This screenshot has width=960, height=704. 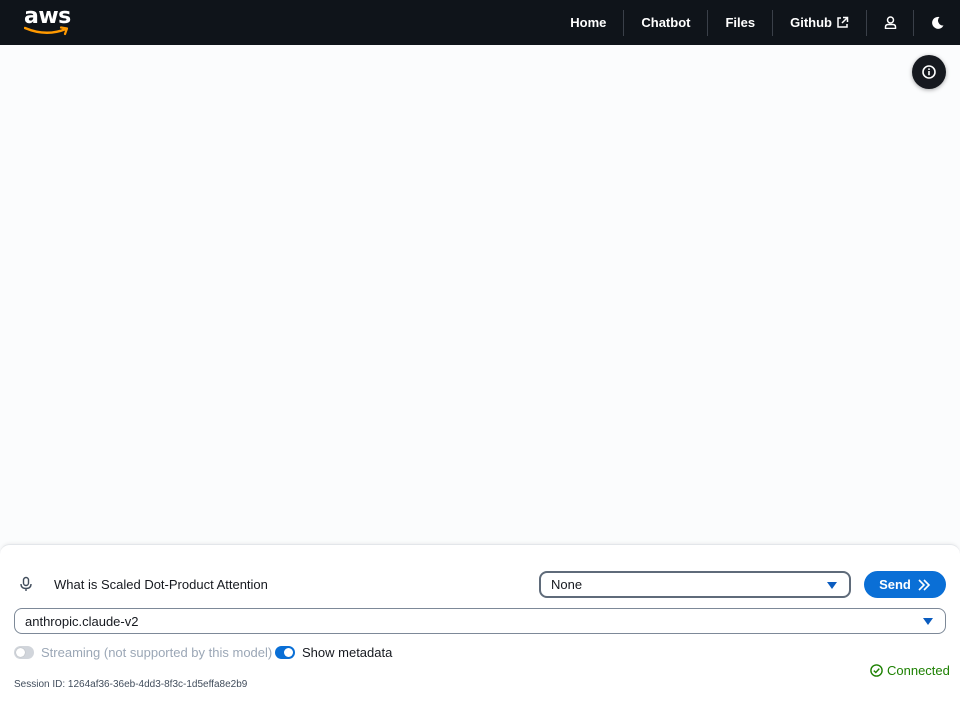 What do you see at coordinates (918, 670) in the screenshot?
I see `connection-status-label: Connected` at bounding box center [918, 670].